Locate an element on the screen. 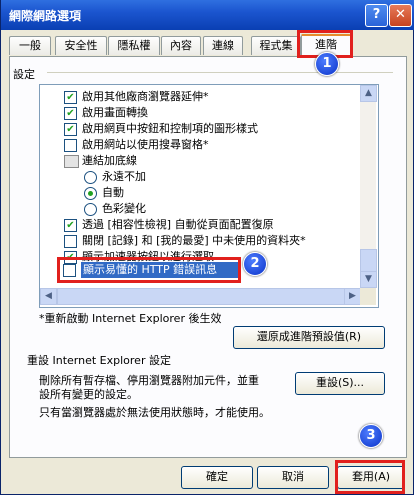 This screenshot has height=496, width=414. tab-label: 安全性 is located at coordinates (81, 45).